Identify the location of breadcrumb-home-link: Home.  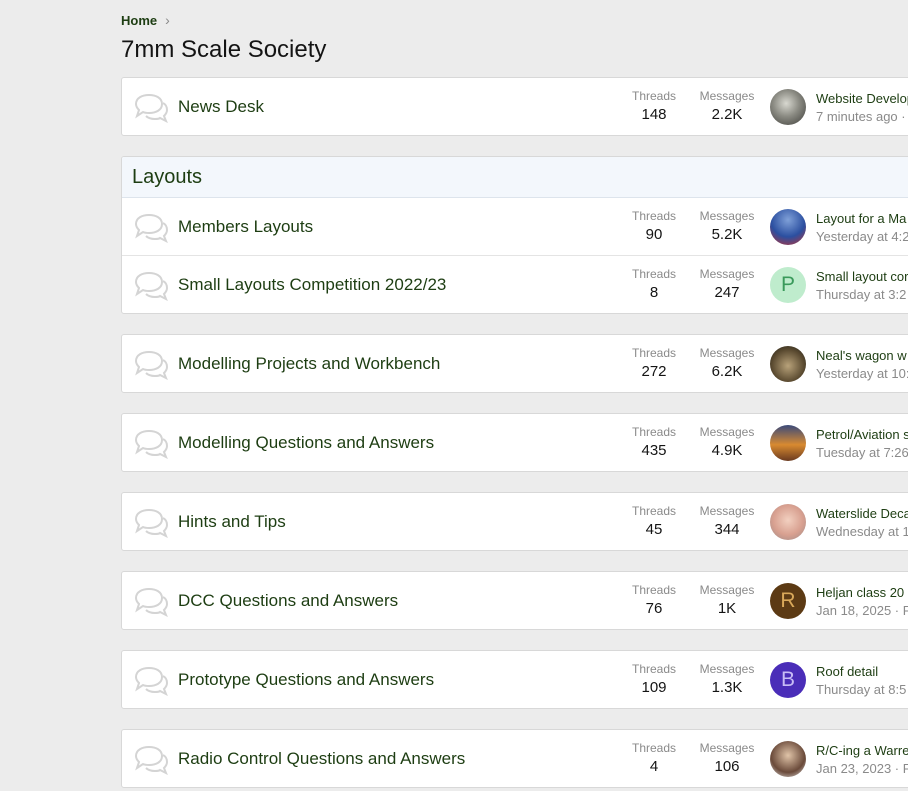
(139, 20).